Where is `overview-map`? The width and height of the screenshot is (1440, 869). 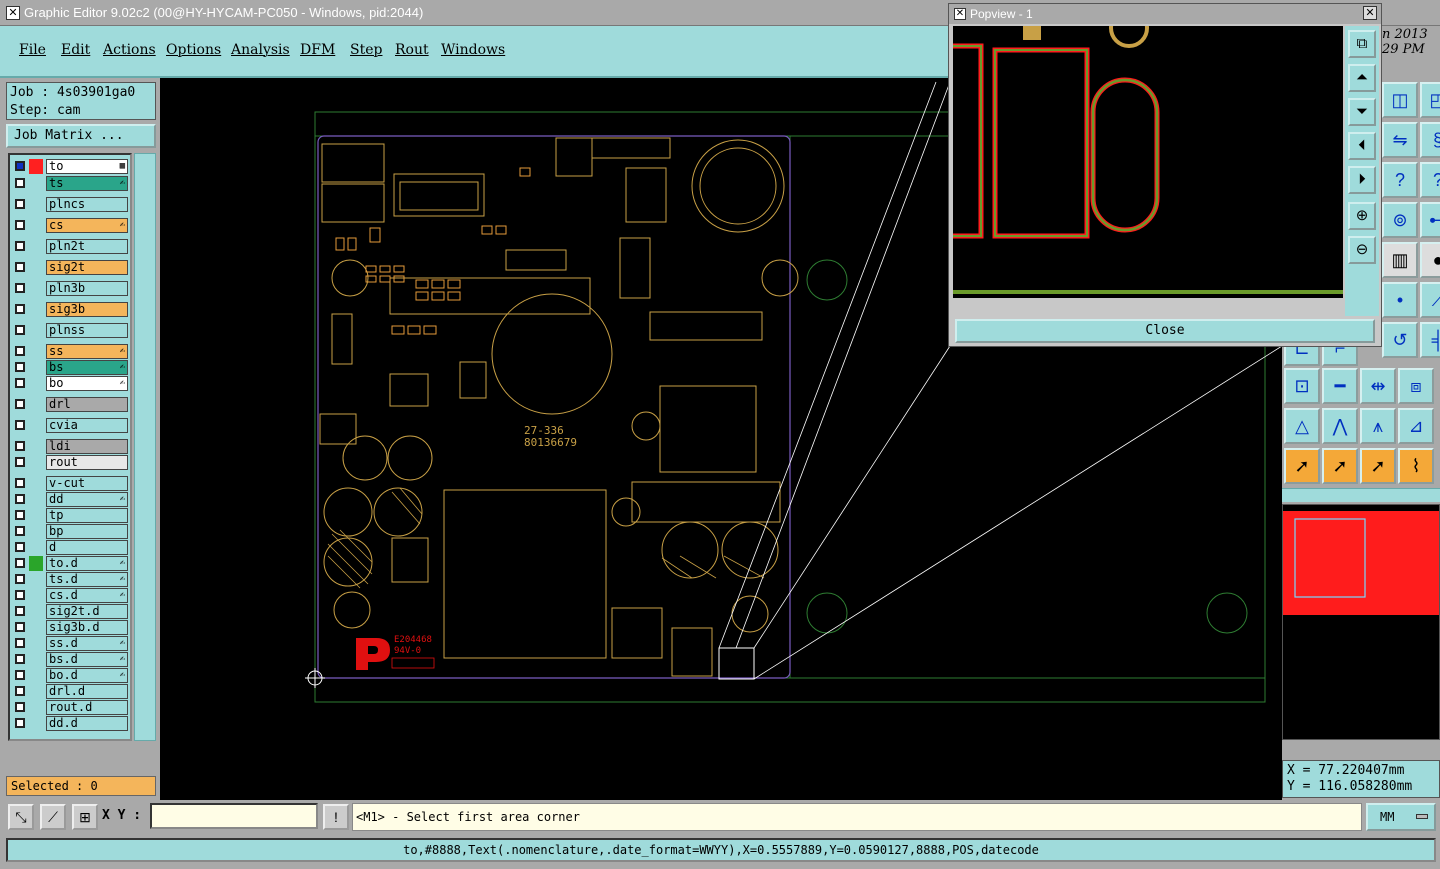
overview-map is located at coordinates (1361, 622).